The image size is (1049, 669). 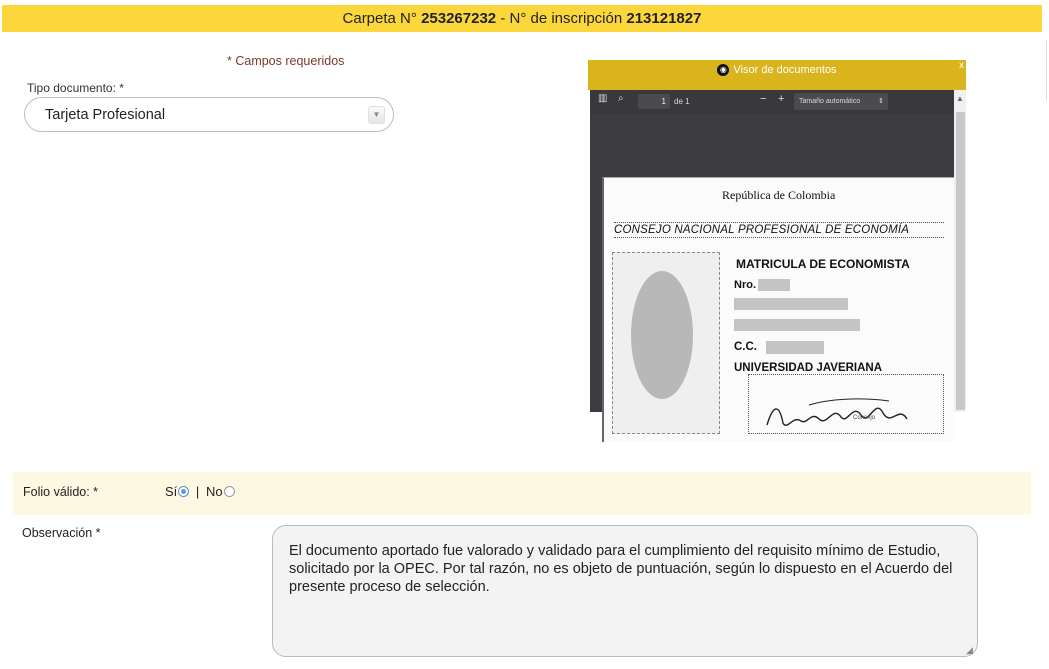 I want to click on signature-box: Consejo, so click(x=846, y=404).